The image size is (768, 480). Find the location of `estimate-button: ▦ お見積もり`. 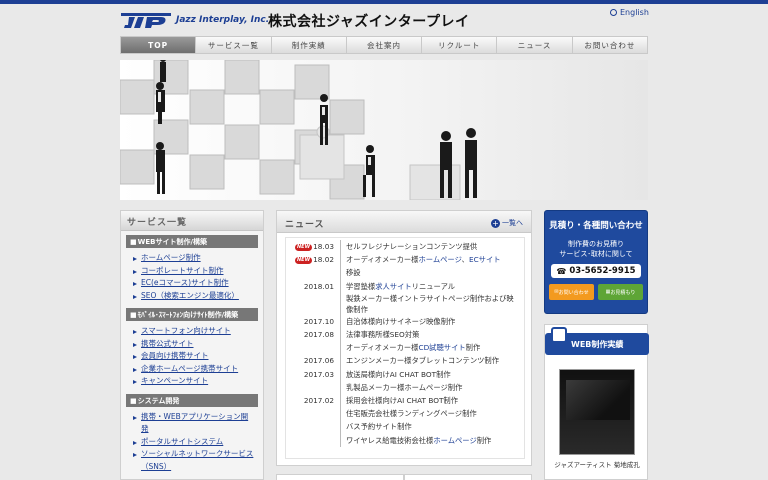

estimate-button: ▦ お見積もり is located at coordinates (620, 292).